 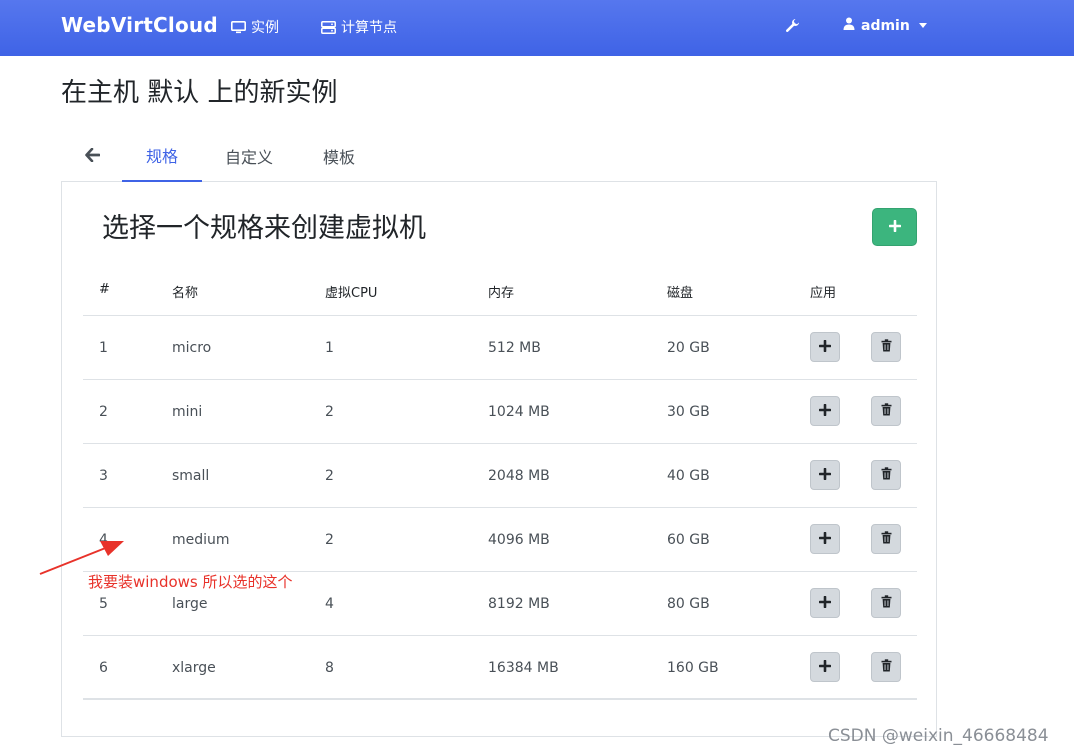 I want to click on nav-compute-nodes-link: 计算节点, so click(x=359, y=27).